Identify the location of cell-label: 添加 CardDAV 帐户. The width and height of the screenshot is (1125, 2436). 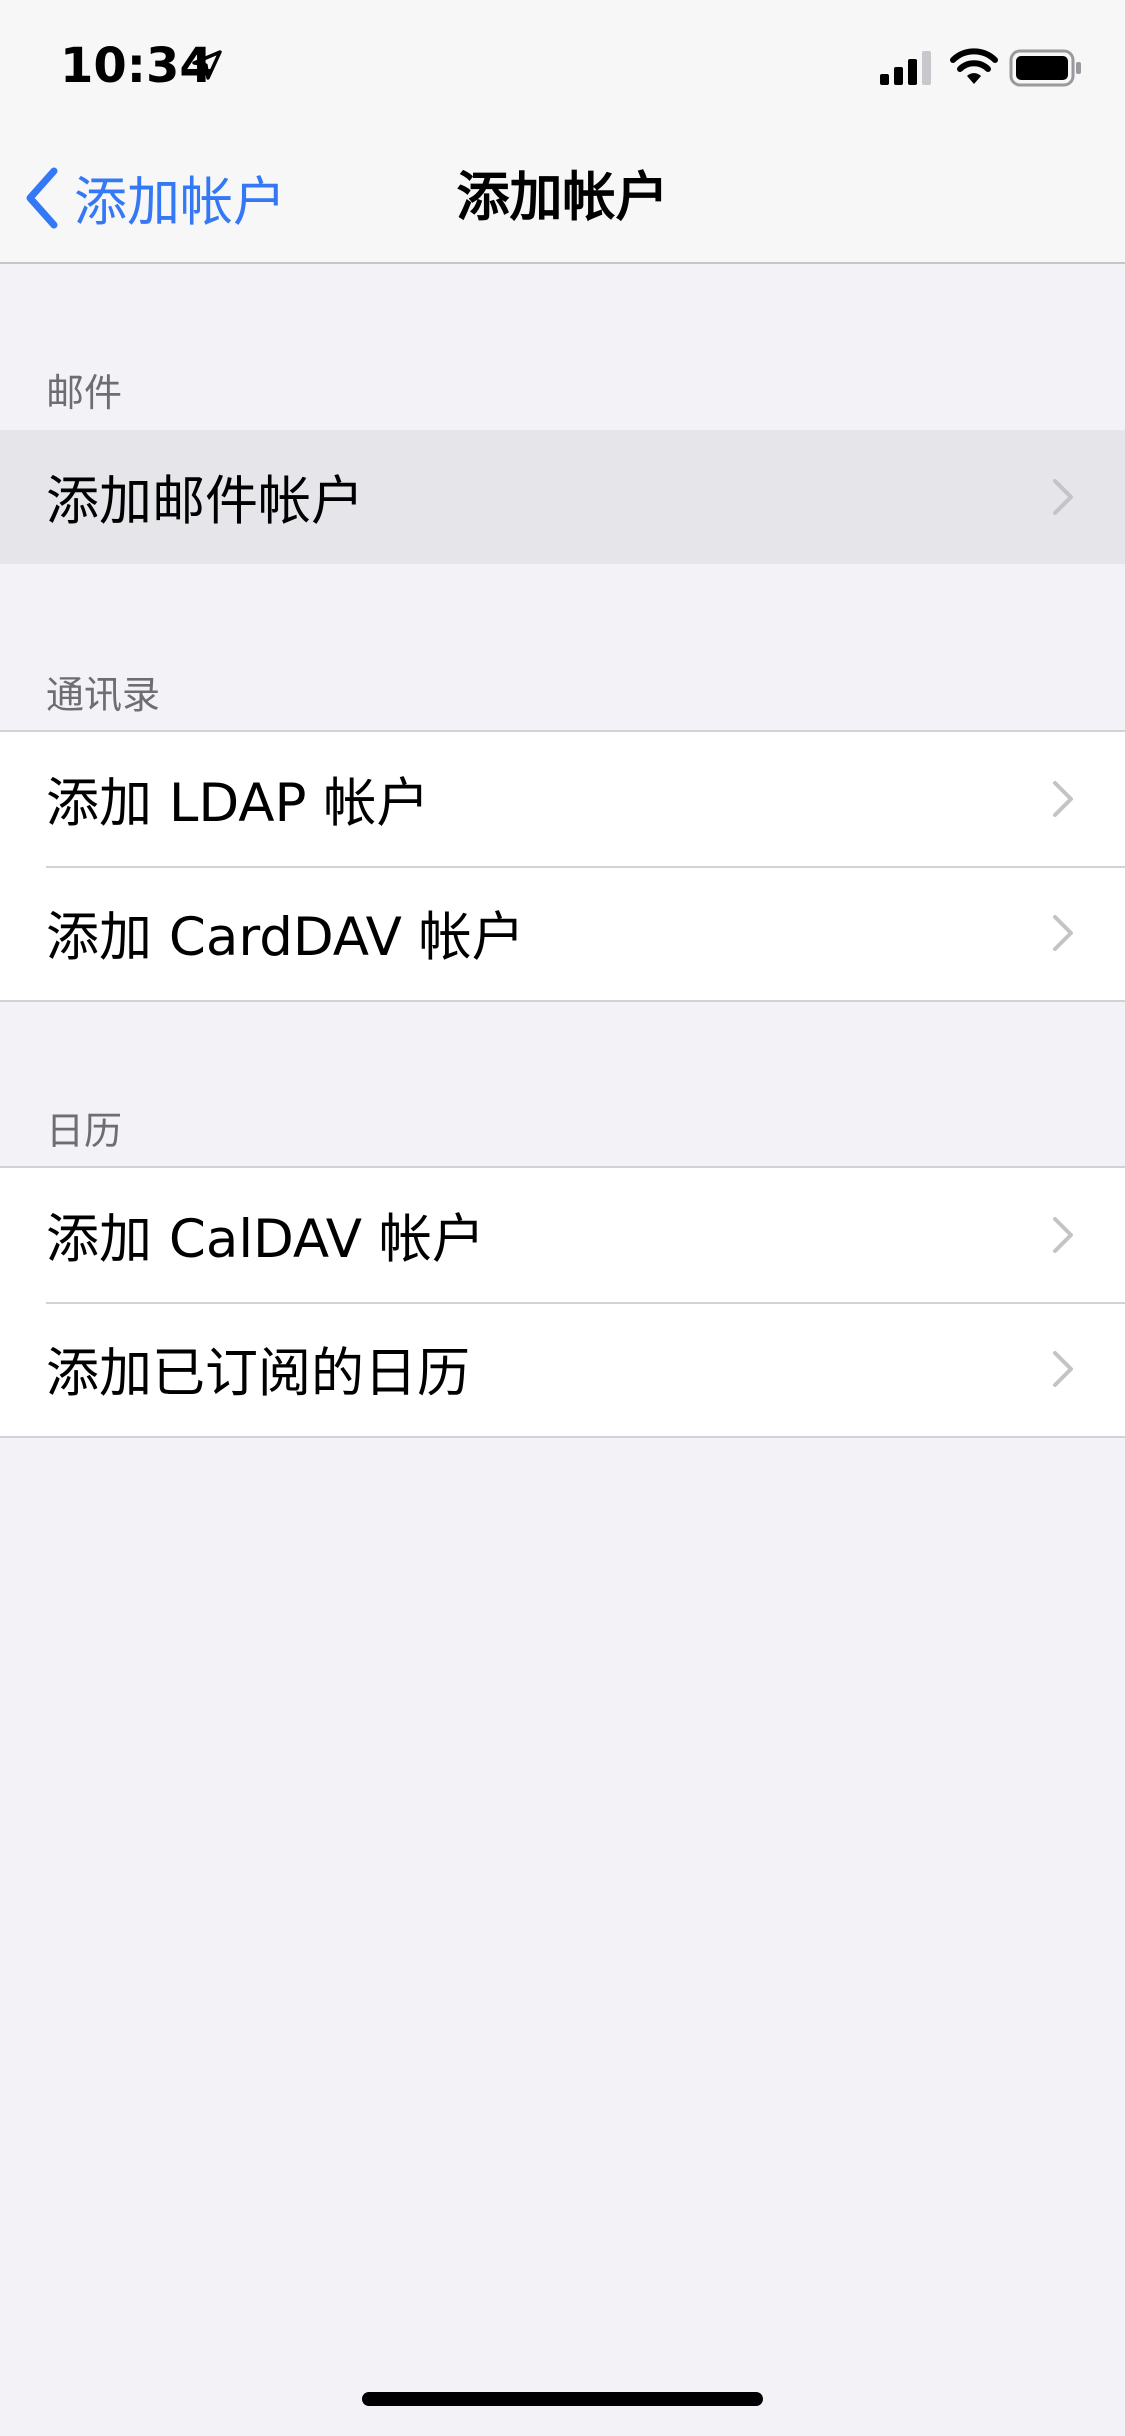
(285, 937).